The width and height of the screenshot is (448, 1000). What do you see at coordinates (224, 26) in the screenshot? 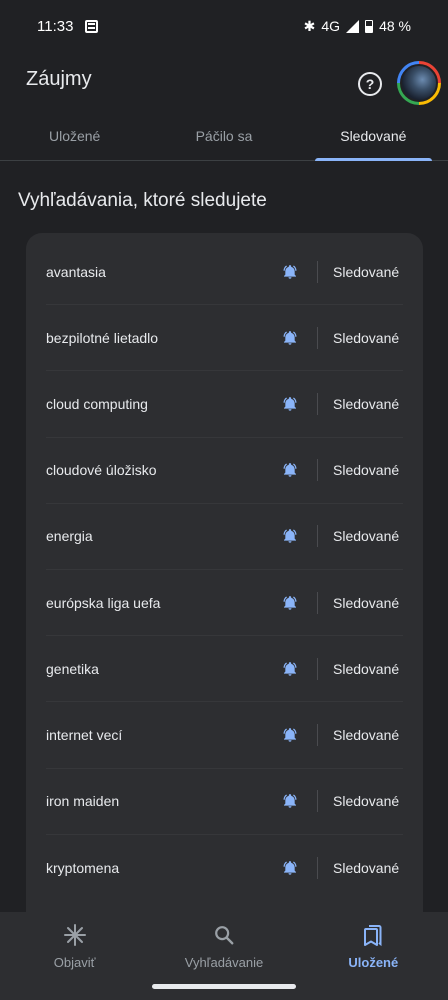
I see `status-bar: 11:33 ✱ 4G 48 %` at bounding box center [224, 26].